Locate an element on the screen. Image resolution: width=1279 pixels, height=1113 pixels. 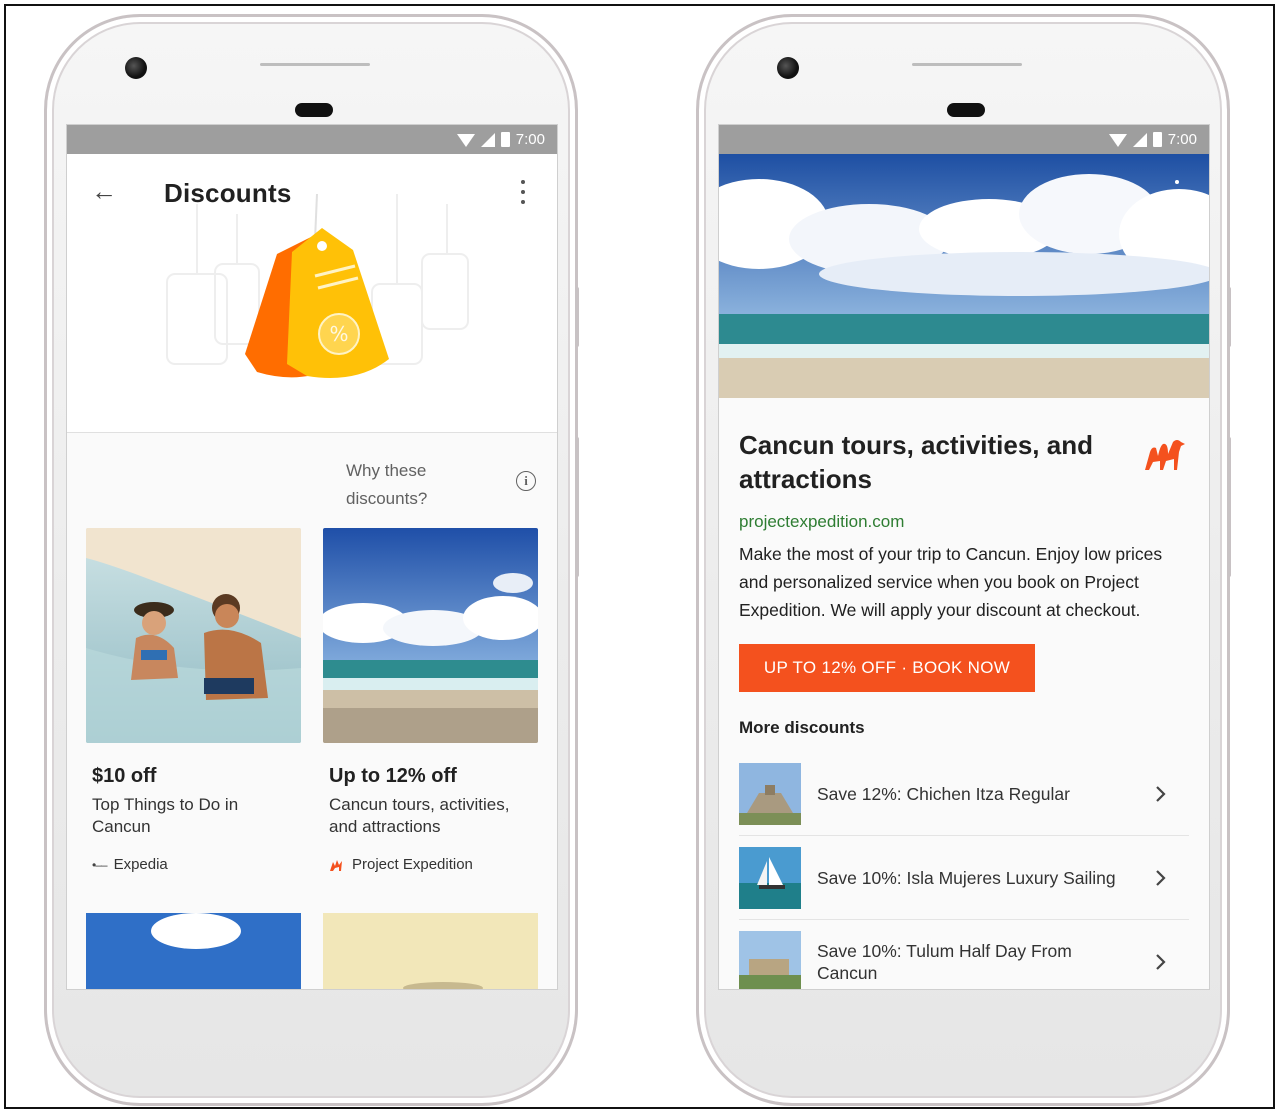
sailing-thumbnail is located at coordinates (770, 877).